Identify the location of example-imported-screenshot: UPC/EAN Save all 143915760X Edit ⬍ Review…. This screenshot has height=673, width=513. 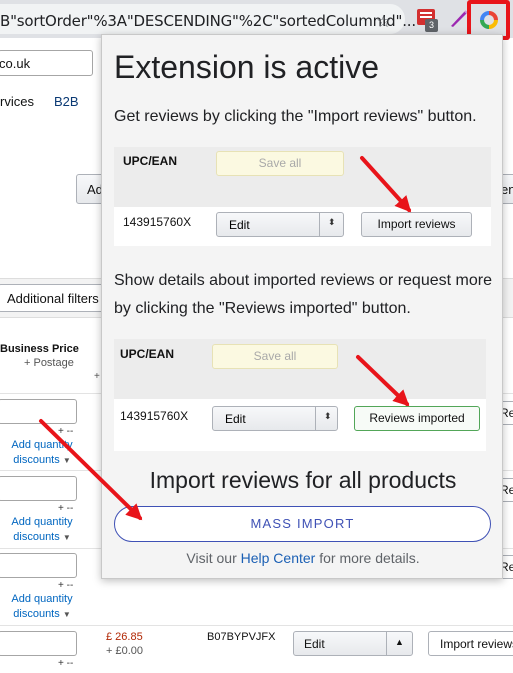
(300, 395).